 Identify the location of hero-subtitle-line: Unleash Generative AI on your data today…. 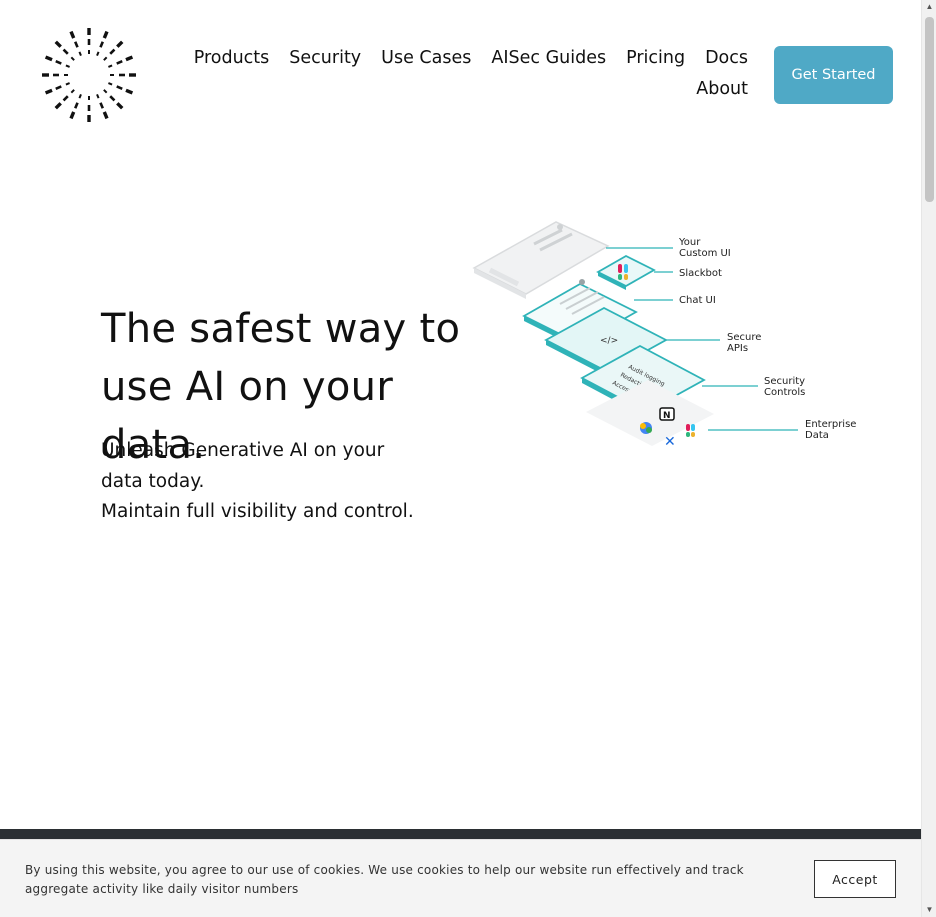
(243, 466).